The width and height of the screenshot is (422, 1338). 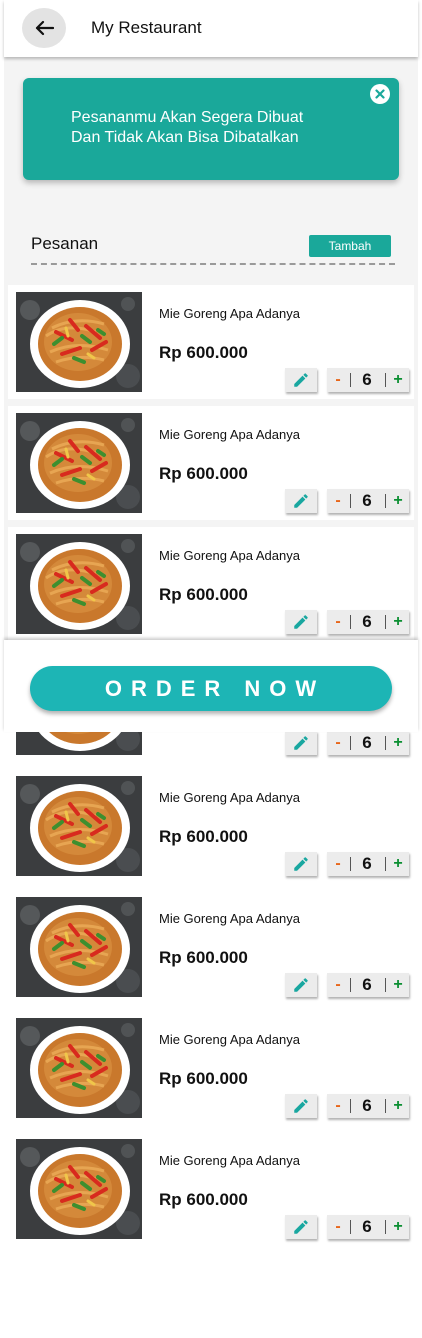 What do you see at coordinates (211, 28) in the screenshot?
I see `app-bar: My Restaurant` at bounding box center [211, 28].